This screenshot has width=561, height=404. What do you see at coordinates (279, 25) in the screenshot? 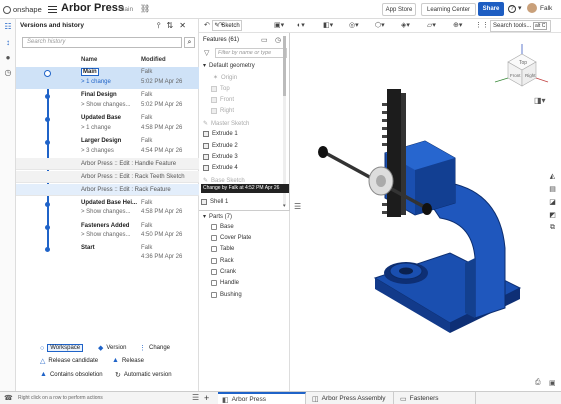
I see `extrude-icon: ▣▾` at bounding box center [279, 25].